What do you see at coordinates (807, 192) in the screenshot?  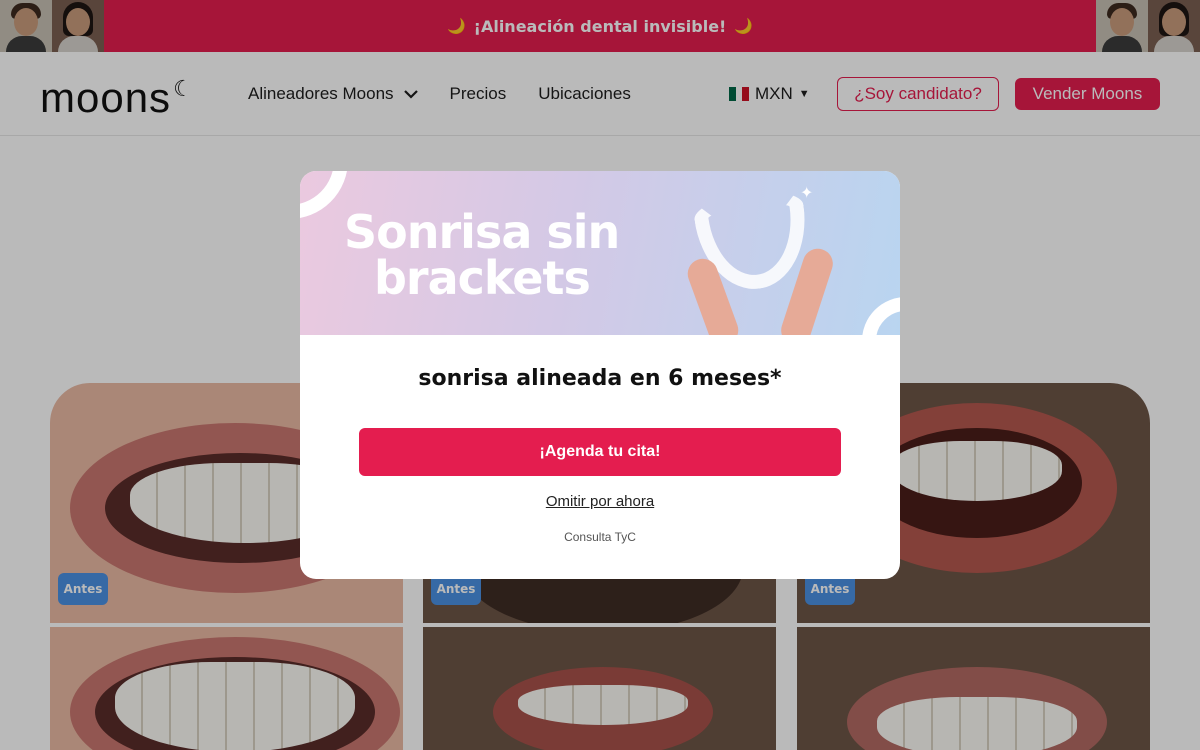 I see `sparkle-icon: ✦` at bounding box center [807, 192].